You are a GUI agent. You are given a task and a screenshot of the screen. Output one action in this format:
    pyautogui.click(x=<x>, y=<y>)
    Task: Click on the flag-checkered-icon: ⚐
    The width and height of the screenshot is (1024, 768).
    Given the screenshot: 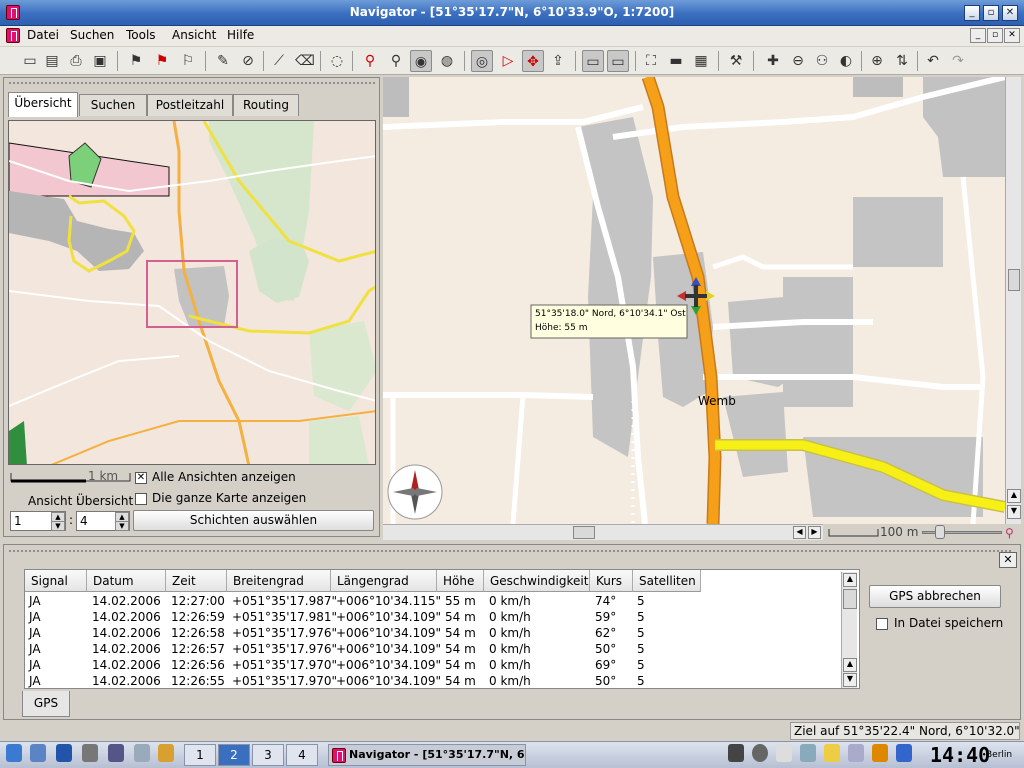 What is the action you would take?
    pyautogui.click(x=188, y=61)
    